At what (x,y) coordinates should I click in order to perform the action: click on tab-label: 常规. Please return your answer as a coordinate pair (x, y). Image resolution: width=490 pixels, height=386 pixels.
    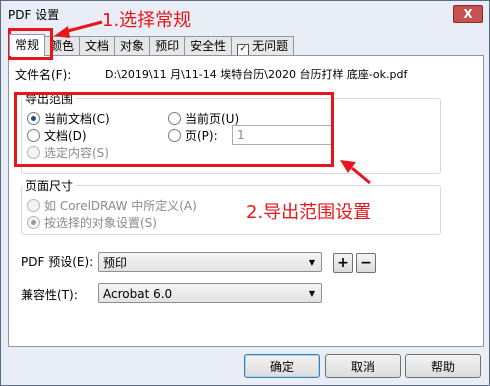
    Looking at the image, I should click on (27, 45).